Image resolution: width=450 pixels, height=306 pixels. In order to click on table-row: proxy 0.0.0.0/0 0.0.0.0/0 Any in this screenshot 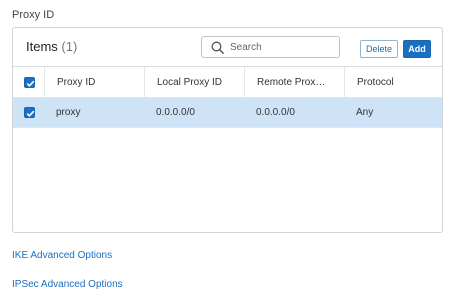, I will do `click(227, 113)`.